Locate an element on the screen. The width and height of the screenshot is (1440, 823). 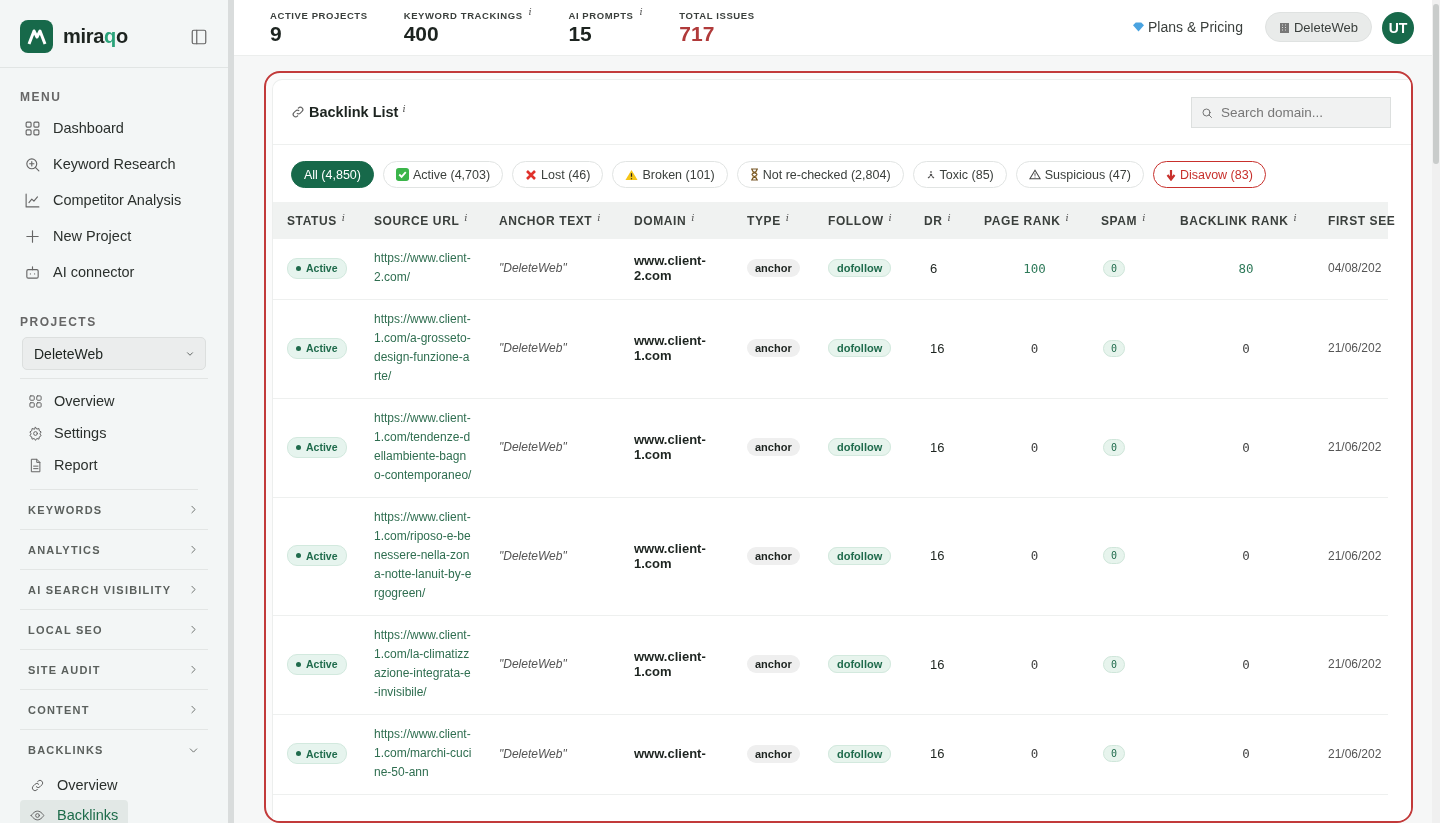
filter-chip: Active (4,703) is located at coordinates (443, 174).